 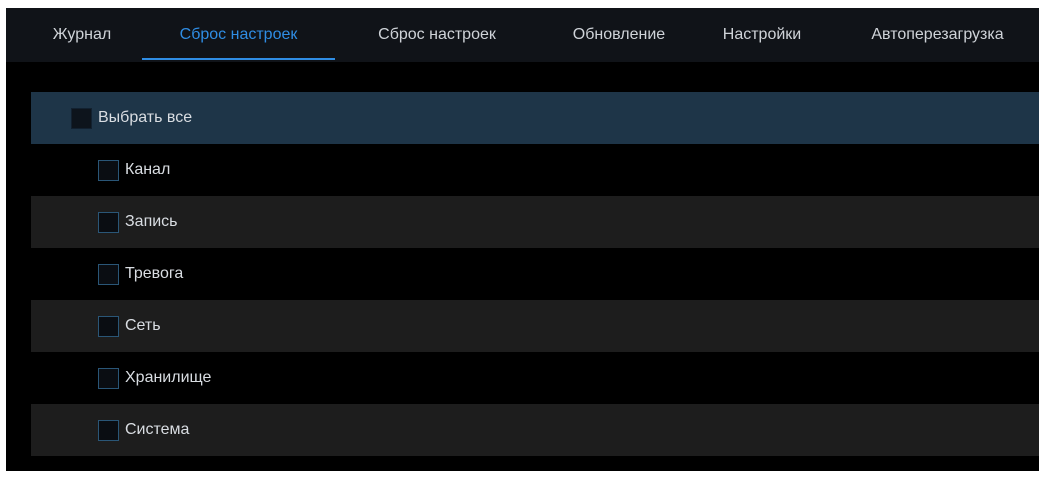 I want to click on tab-reset-settings-2-label: Сброс настроек, so click(x=437, y=34).